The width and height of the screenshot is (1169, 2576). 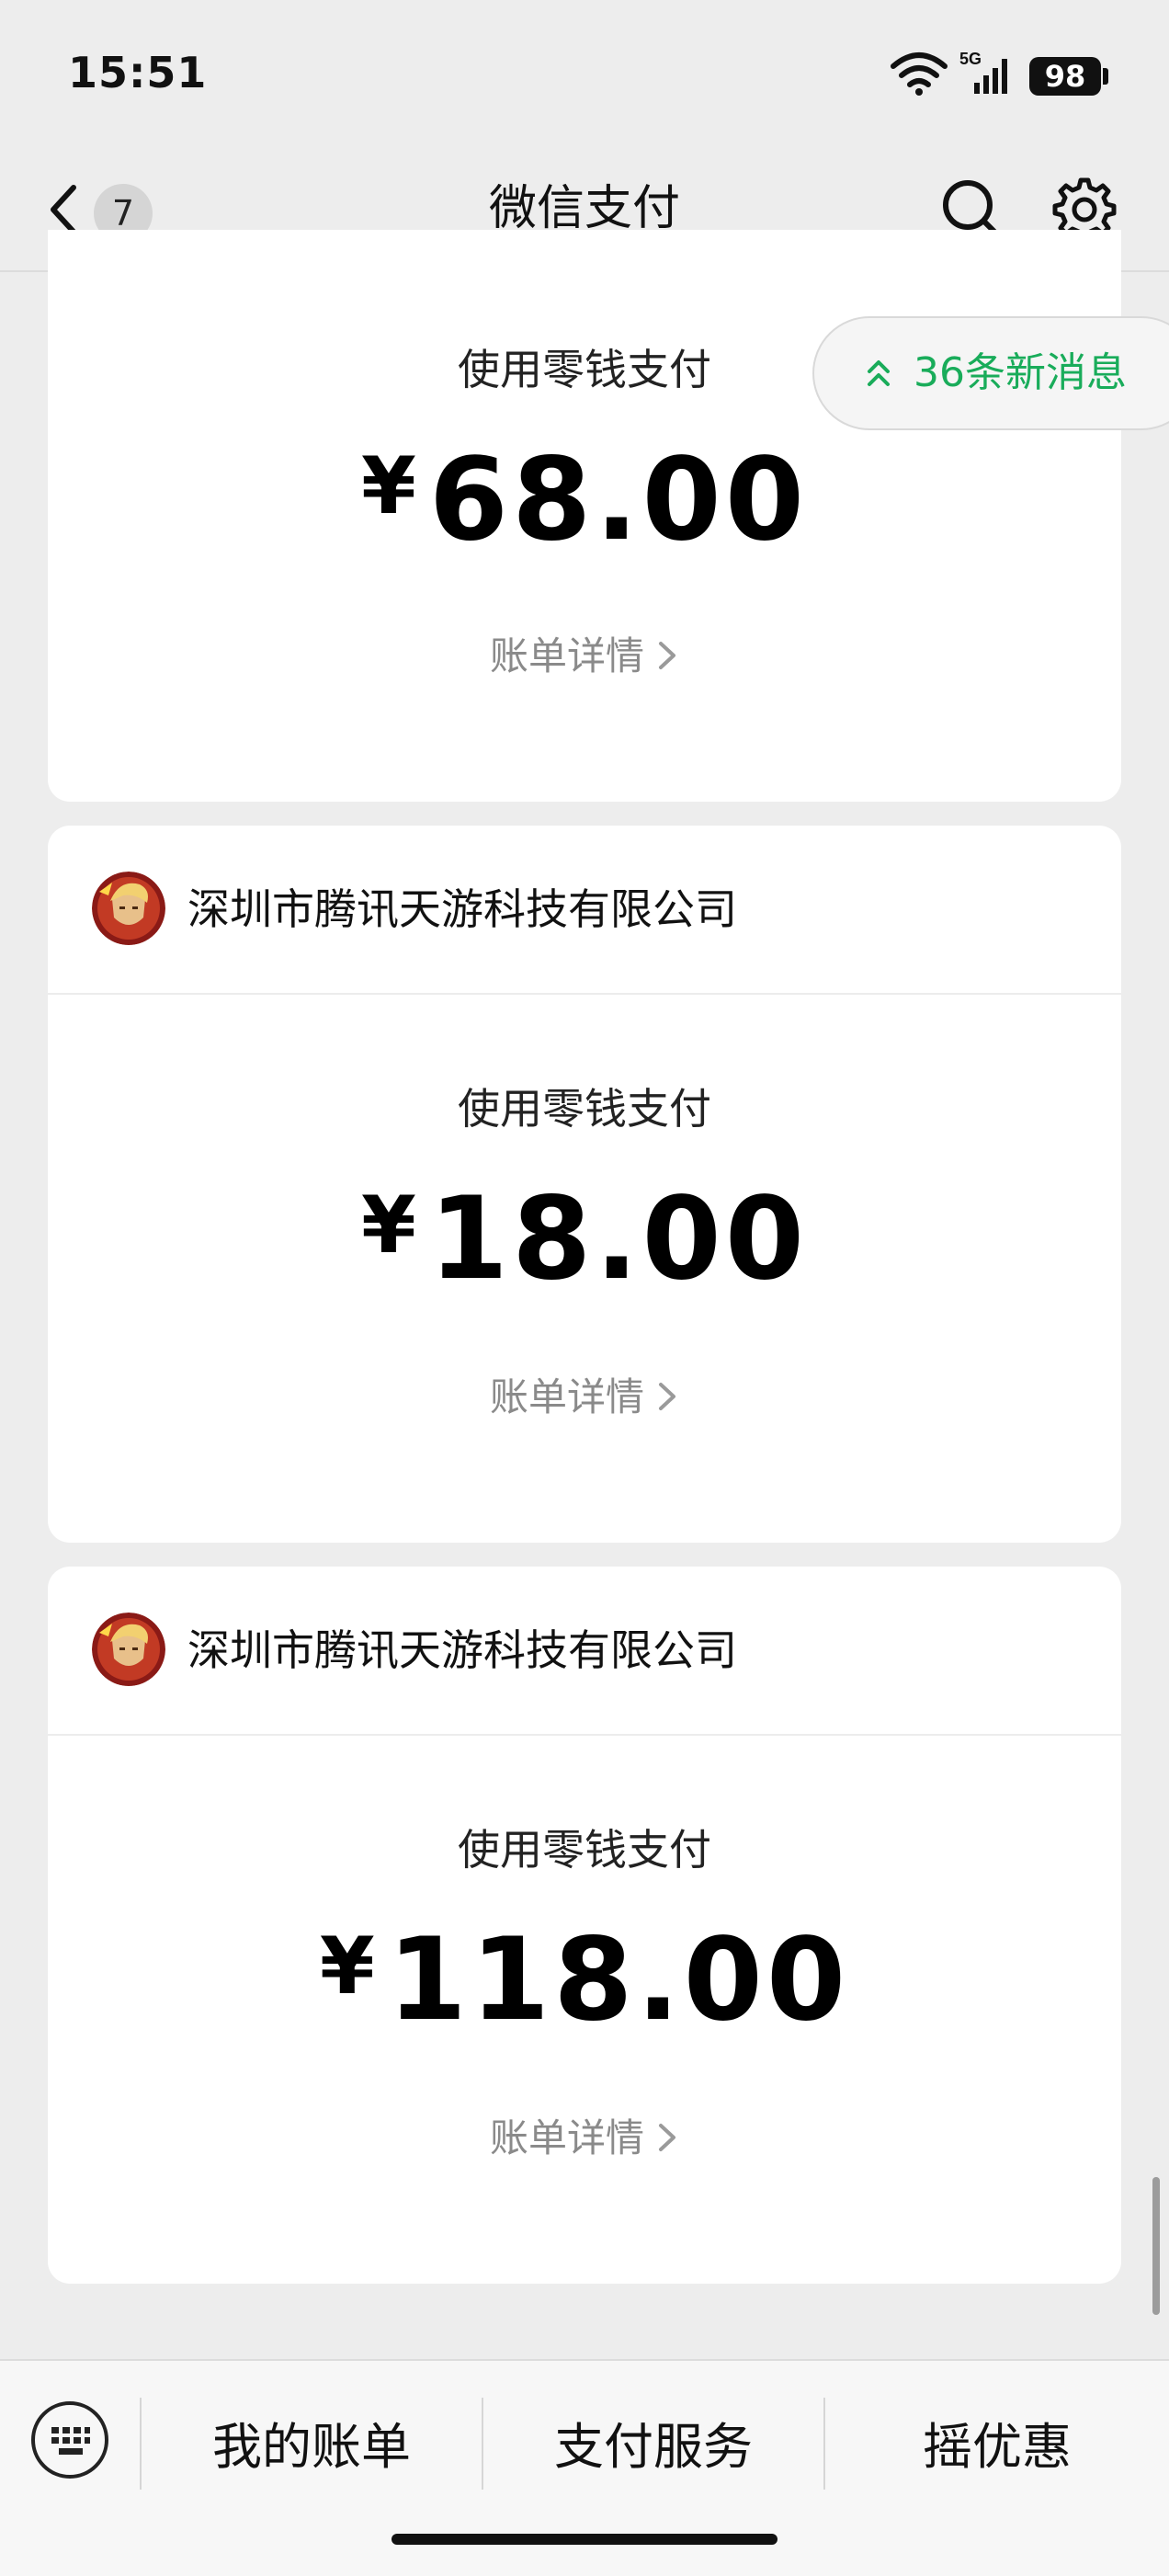 I want to click on payment-amount: ¥18.00, so click(x=584, y=1239).